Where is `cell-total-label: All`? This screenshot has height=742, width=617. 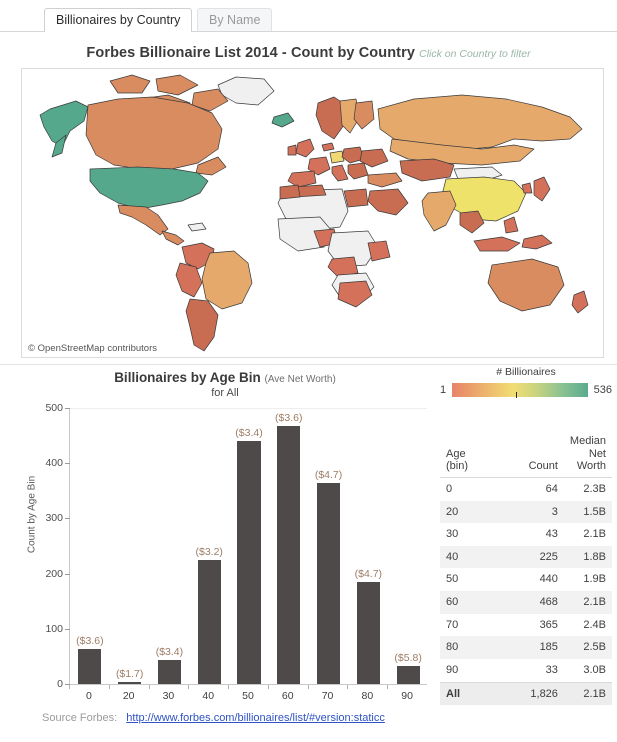
cell-total-label: All is located at coordinates (469, 693).